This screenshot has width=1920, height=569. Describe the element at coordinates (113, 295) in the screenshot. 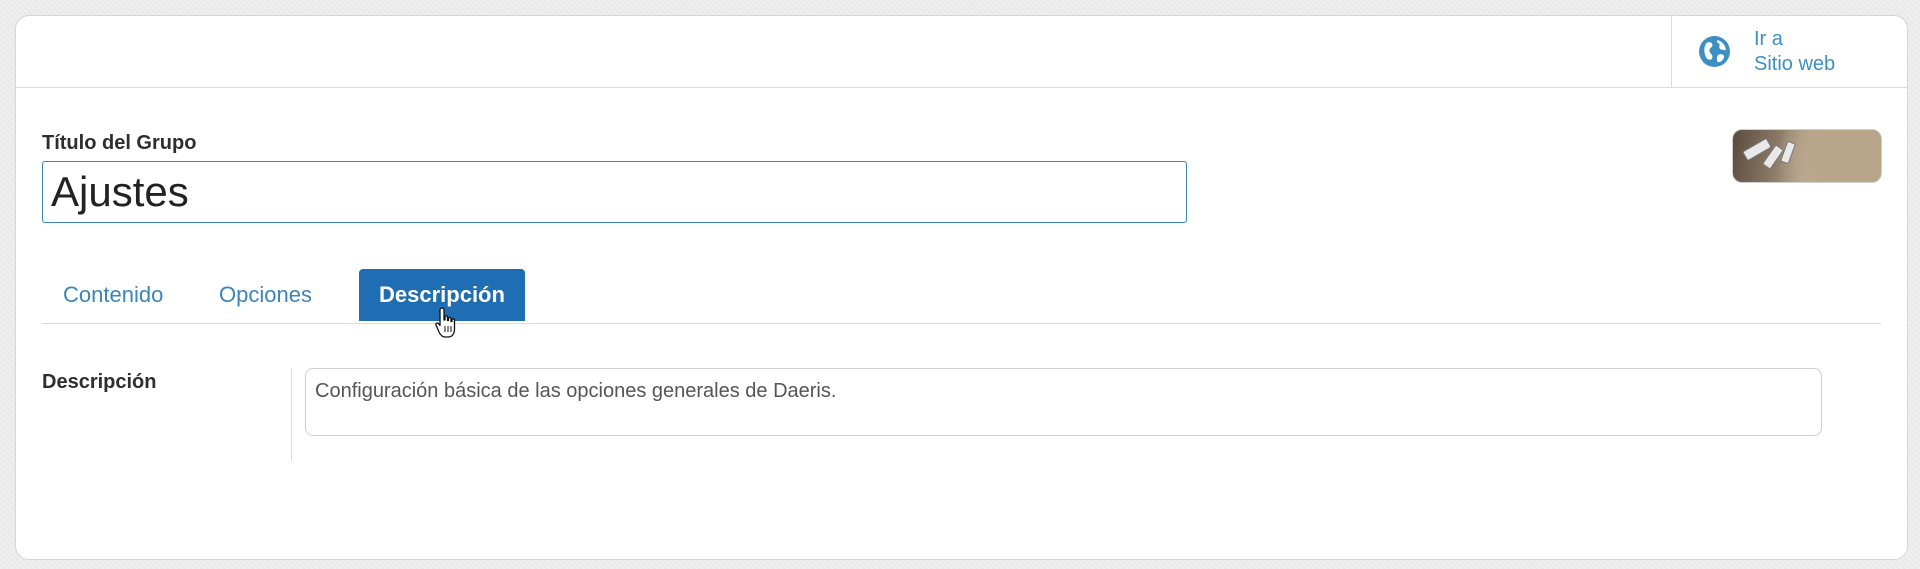

I see `tab-contenido: Contenido` at that location.